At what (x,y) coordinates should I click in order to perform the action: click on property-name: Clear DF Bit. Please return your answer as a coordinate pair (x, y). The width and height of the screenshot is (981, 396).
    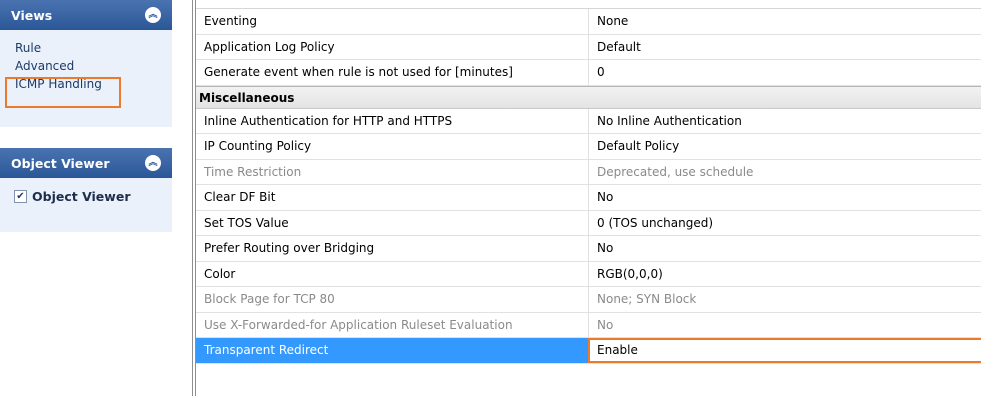
    Looking at the image, I should click on (240, 197).